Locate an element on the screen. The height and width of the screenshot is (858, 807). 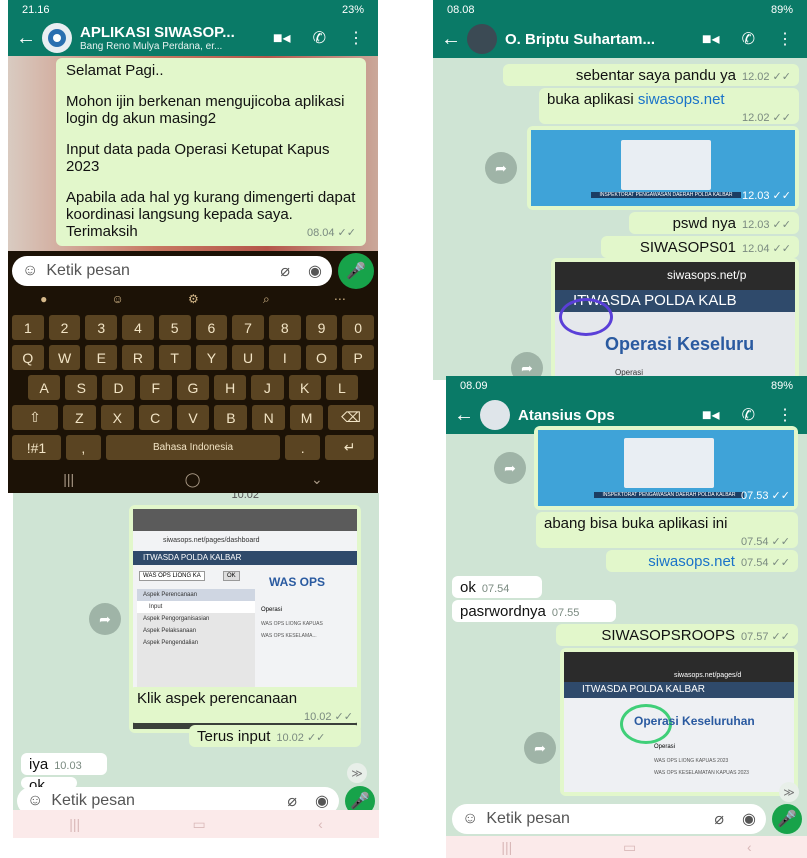
key: S is located at coordinates (81, 387).